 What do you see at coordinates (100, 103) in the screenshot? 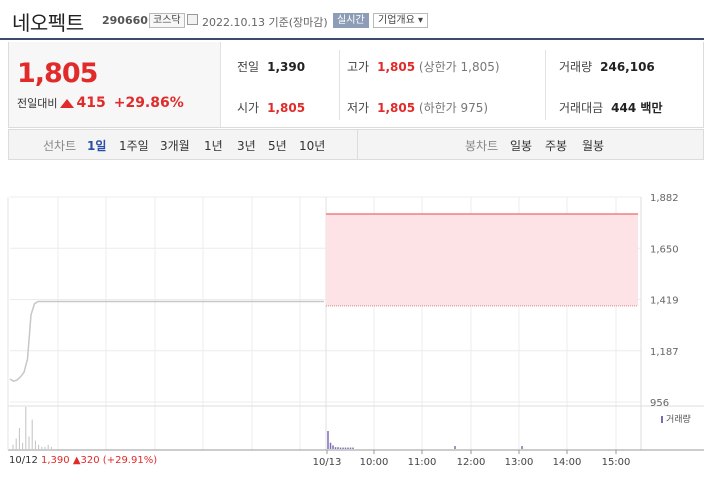
I see `price-change: 전일대비 415 +29.86%` at bounding box center [100, 103].